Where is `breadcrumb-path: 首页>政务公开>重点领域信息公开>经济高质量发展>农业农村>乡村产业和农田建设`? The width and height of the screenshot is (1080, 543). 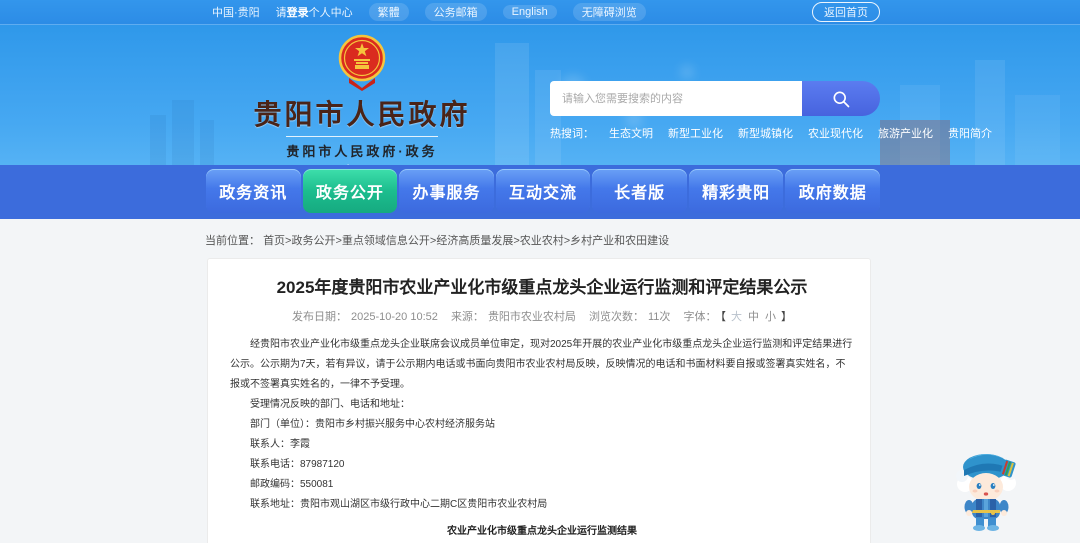
breadcrumb-path: 首页>政务公开>重点领域信息公开>经济高质量发展>农业农村>乡村产业和农田建设 is located at coordinates (466, 241).